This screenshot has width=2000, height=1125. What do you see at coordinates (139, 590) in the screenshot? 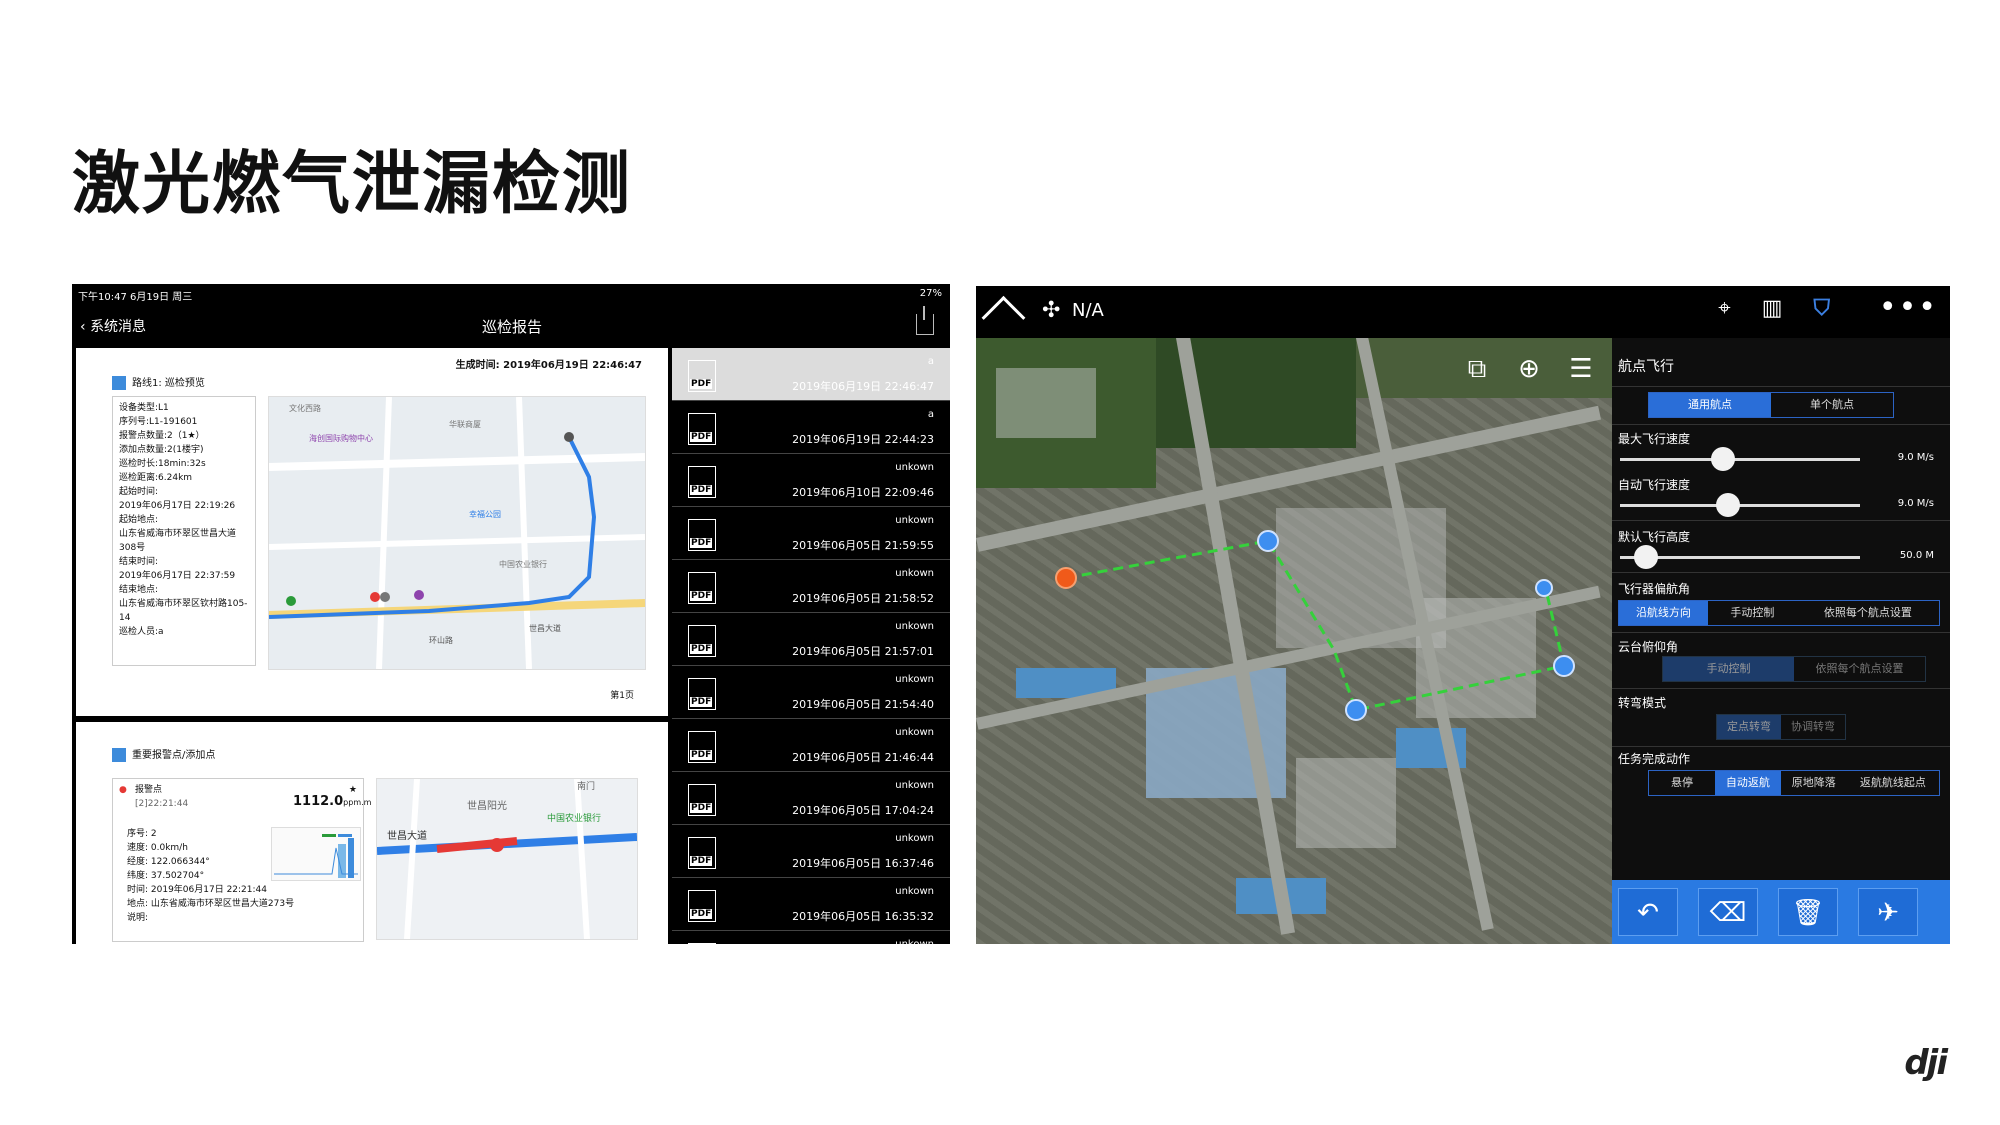
I see `end-place-label: 结束地点:` at bounding box center [139, 590].